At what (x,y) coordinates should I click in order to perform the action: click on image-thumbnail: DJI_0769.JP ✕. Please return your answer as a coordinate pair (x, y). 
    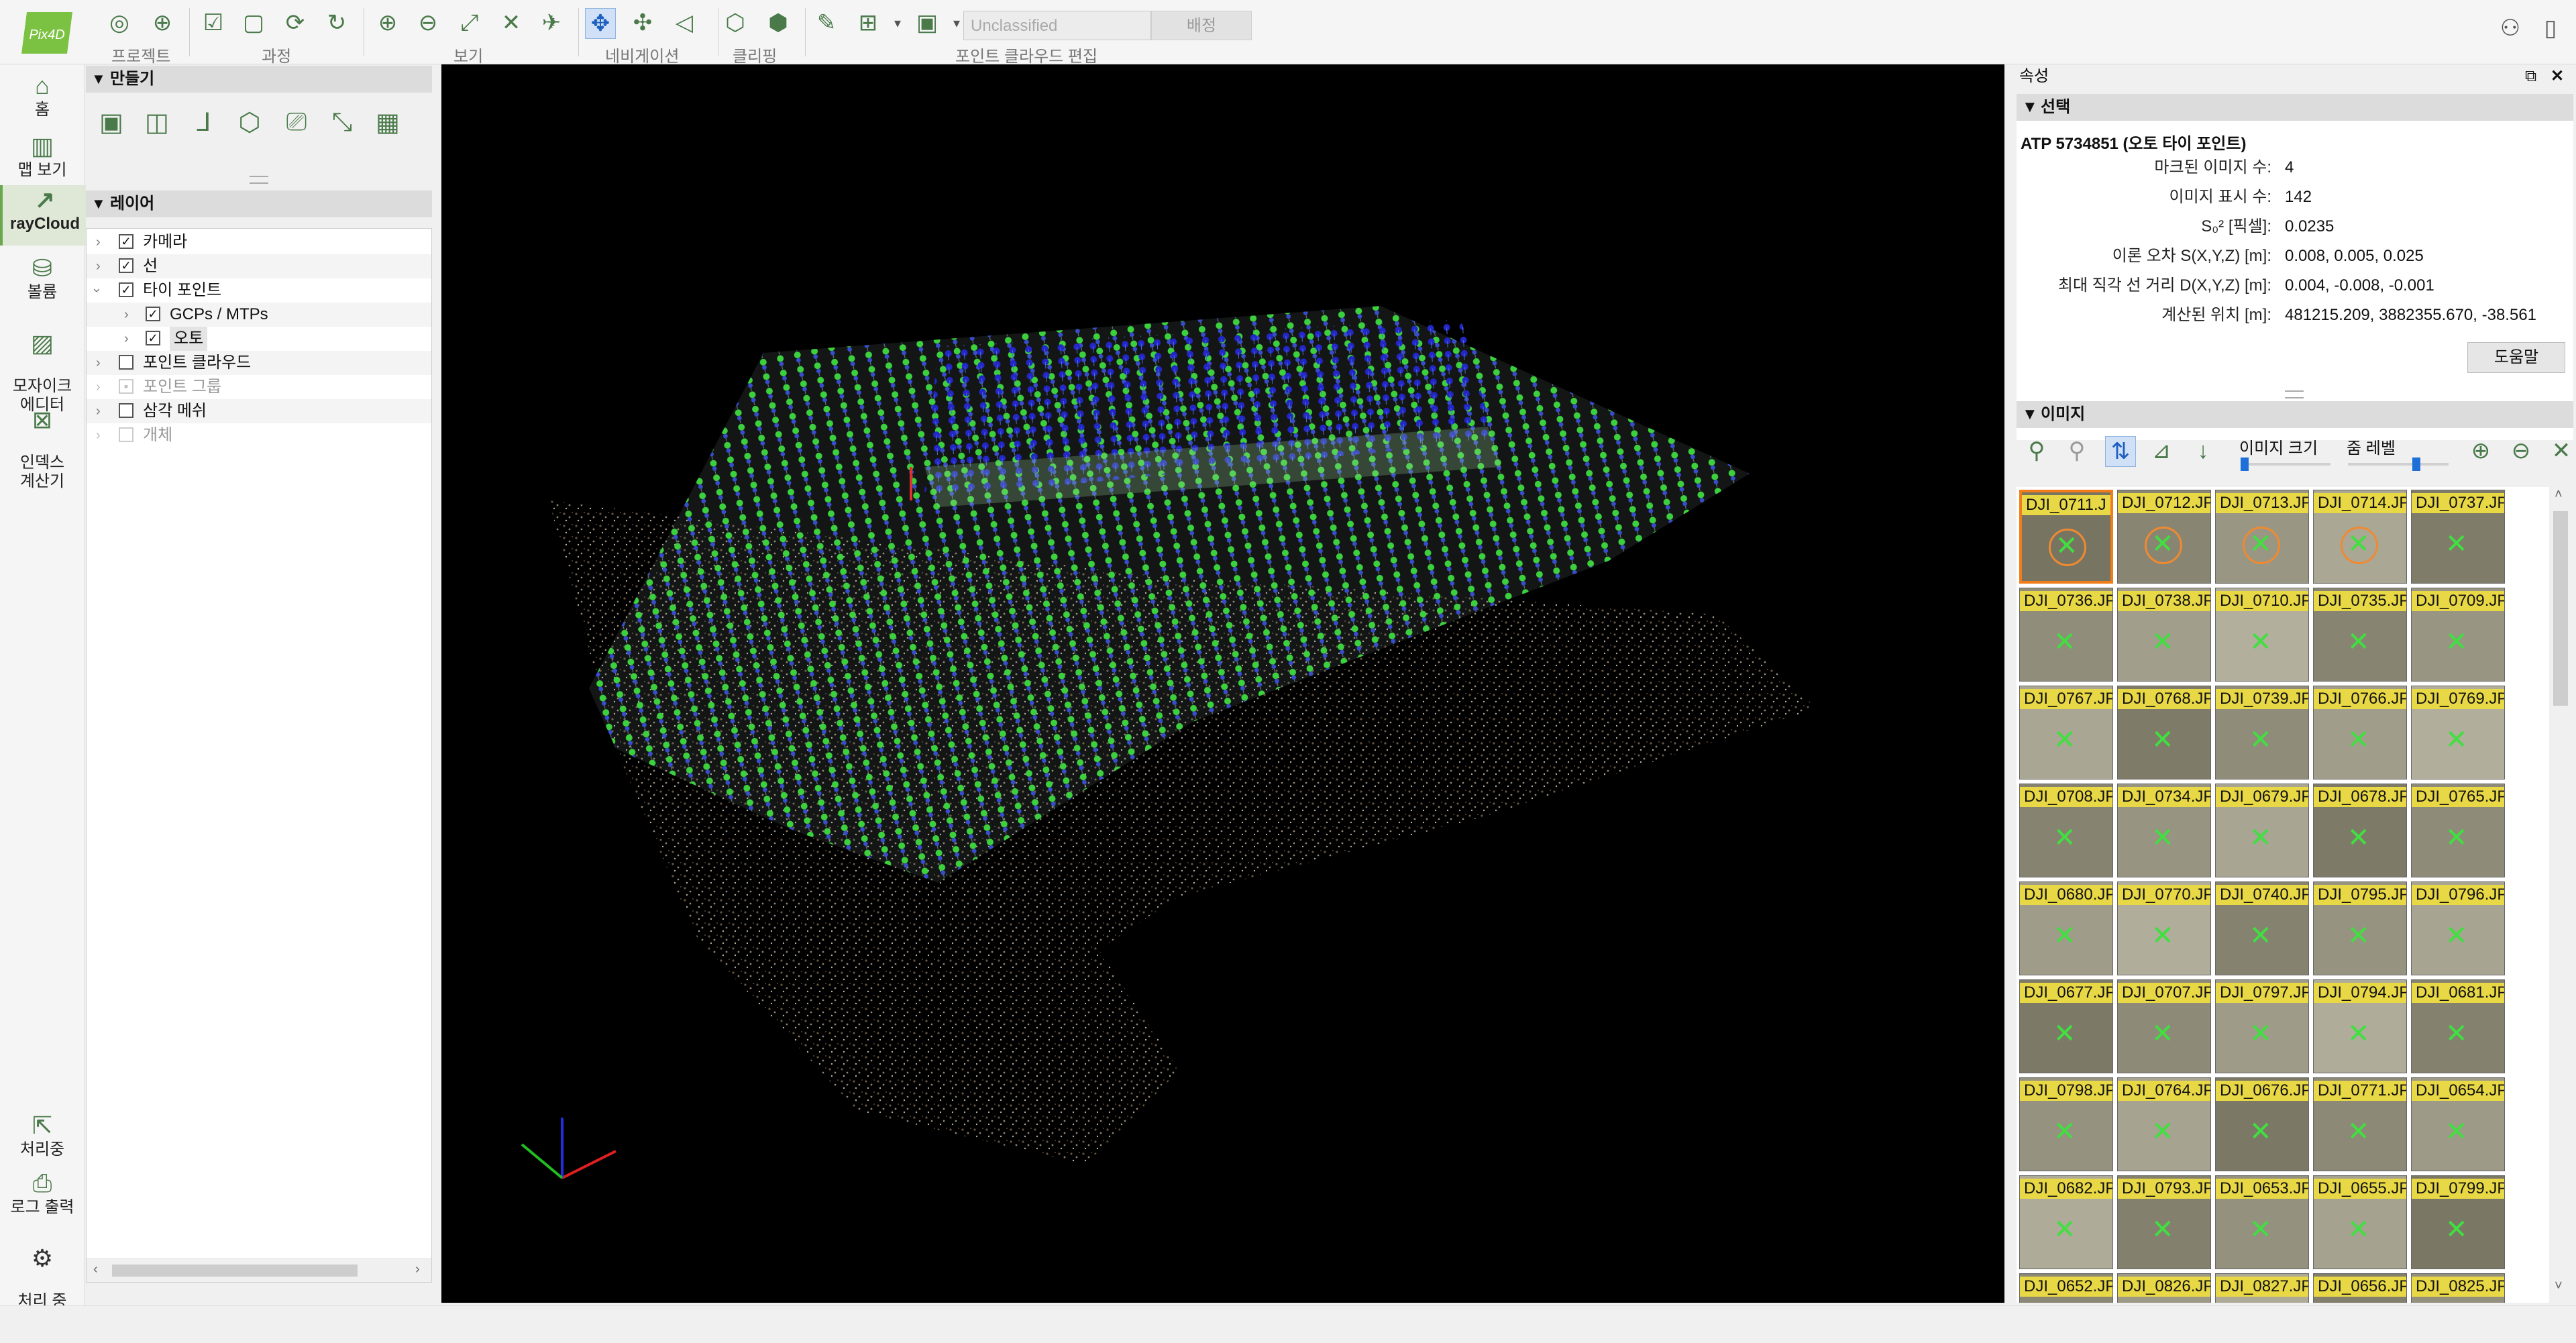
    Looking at the image, I should click on (2458, 733).